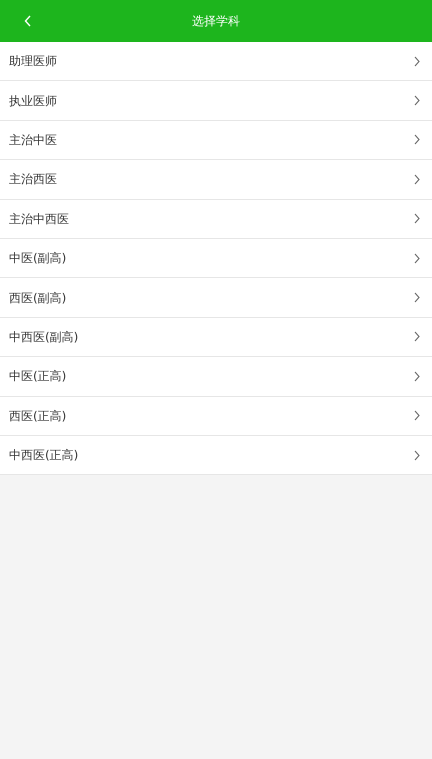 This screenshot has width=432, height=759. I want to click on subject-label: 中医(副高), so click(37, 259).